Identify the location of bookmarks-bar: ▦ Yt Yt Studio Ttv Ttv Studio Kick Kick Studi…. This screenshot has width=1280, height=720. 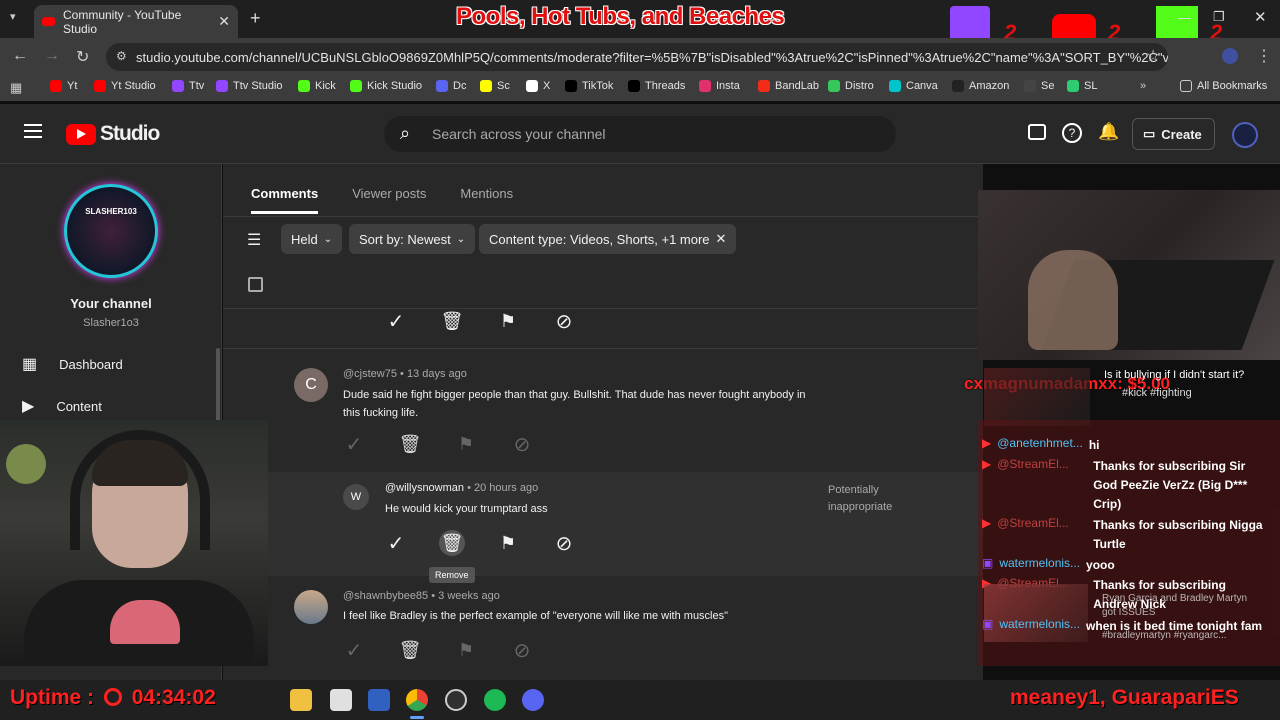
(640, 88).